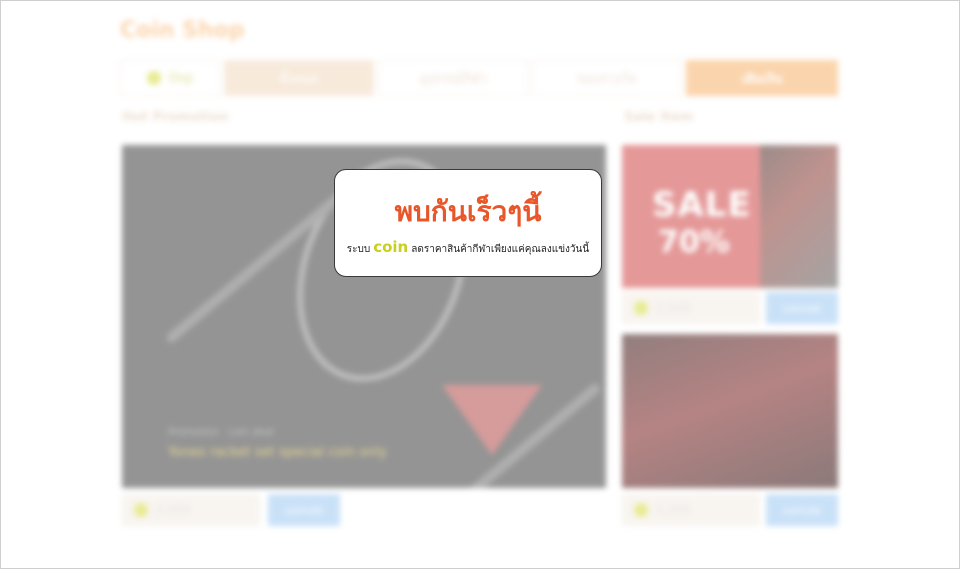  I want to click on side-coin-price-1-value: 1,500, so click(673, 308).